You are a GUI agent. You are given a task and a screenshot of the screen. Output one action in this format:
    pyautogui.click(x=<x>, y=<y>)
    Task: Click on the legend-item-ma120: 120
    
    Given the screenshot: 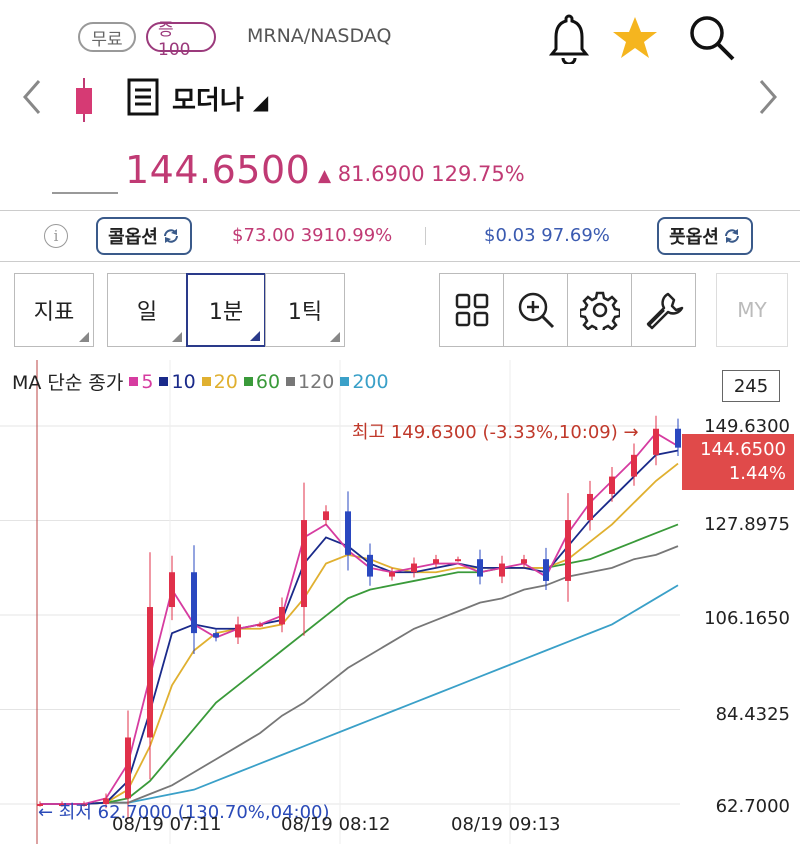 What is the action you would take?
    pyautogui.click(x=310, y=382)
    